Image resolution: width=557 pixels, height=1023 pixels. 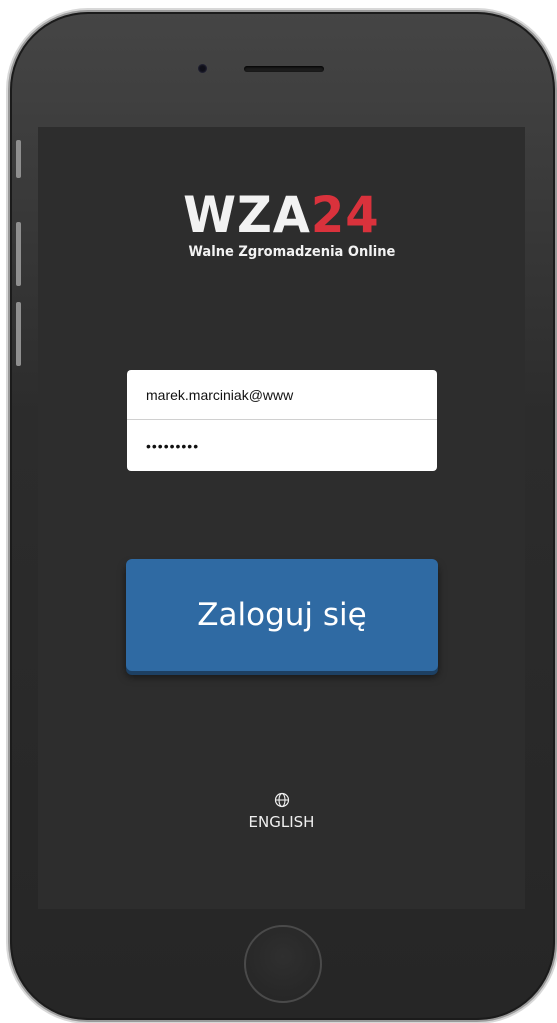 What do you see at coordinates (281, 811) in the screenshot?
I see `language-switch: ENGLISH` at bounding box center [281, 811].